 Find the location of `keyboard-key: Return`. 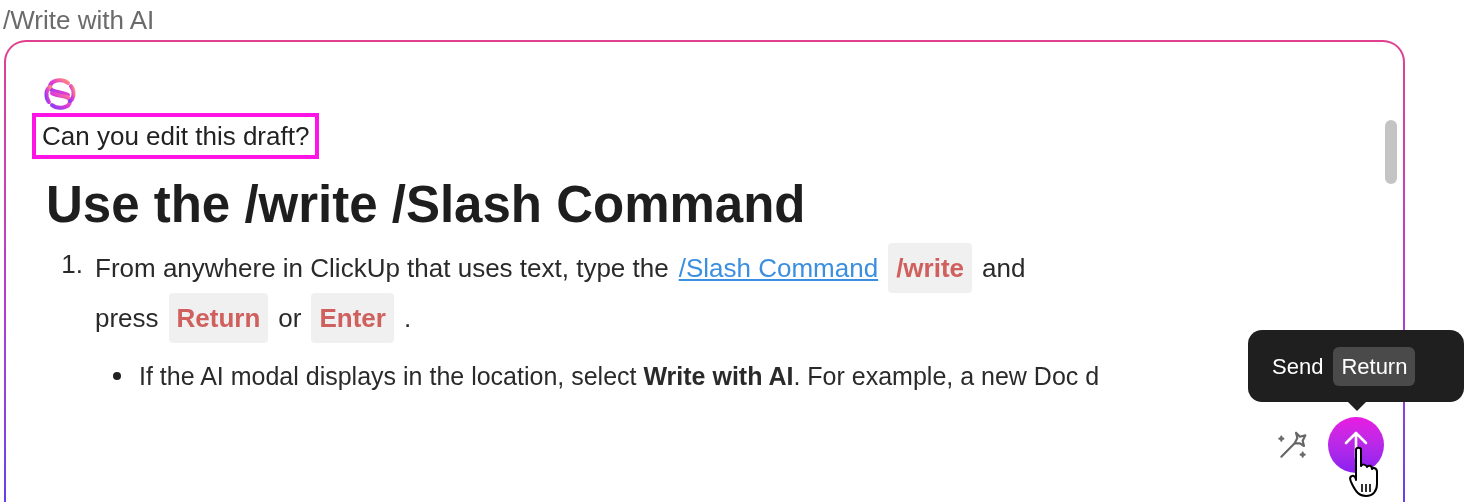

keyboard-key: Return is located at coordinates (1374, 366).